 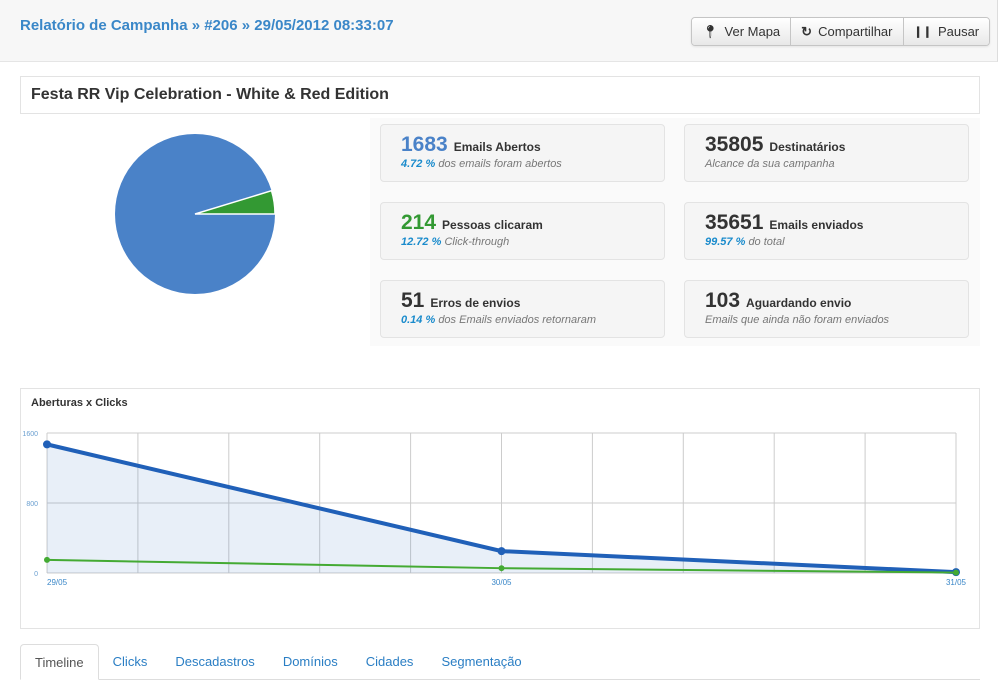 I want to click on pause-button: ❙❙ Pausar, so click(x=946, y=31).